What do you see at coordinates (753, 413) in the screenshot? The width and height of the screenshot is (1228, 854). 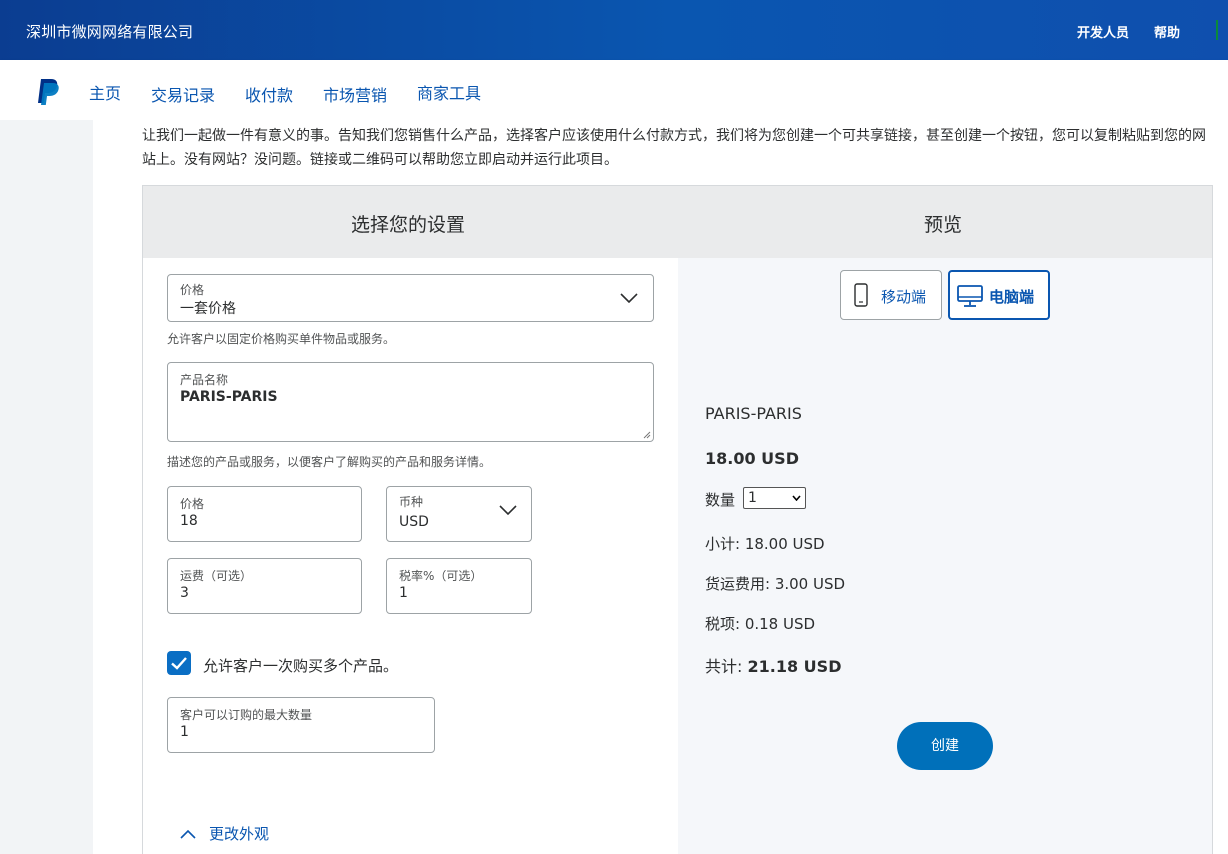 I see `preview-product-name: PARIS-PARIS` at bounding box center [753, 413].